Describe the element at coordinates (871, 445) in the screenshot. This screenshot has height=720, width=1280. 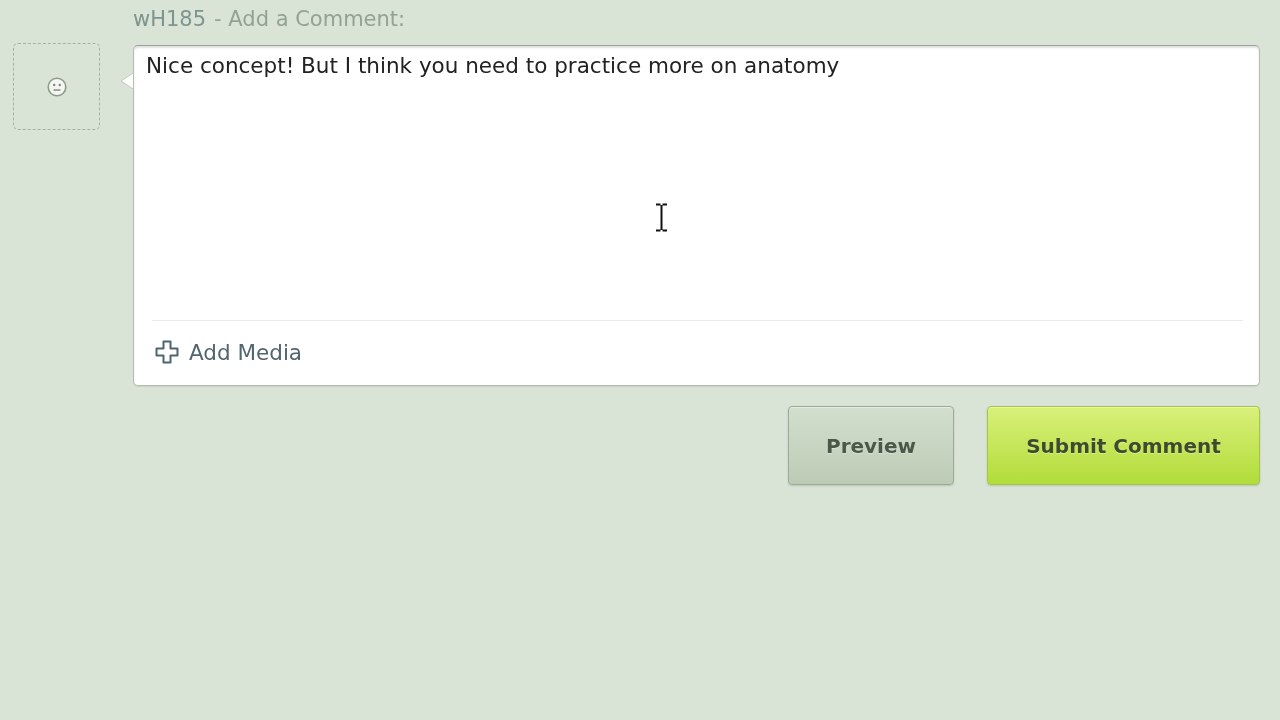
I see `preview-button: Preview` at that location.